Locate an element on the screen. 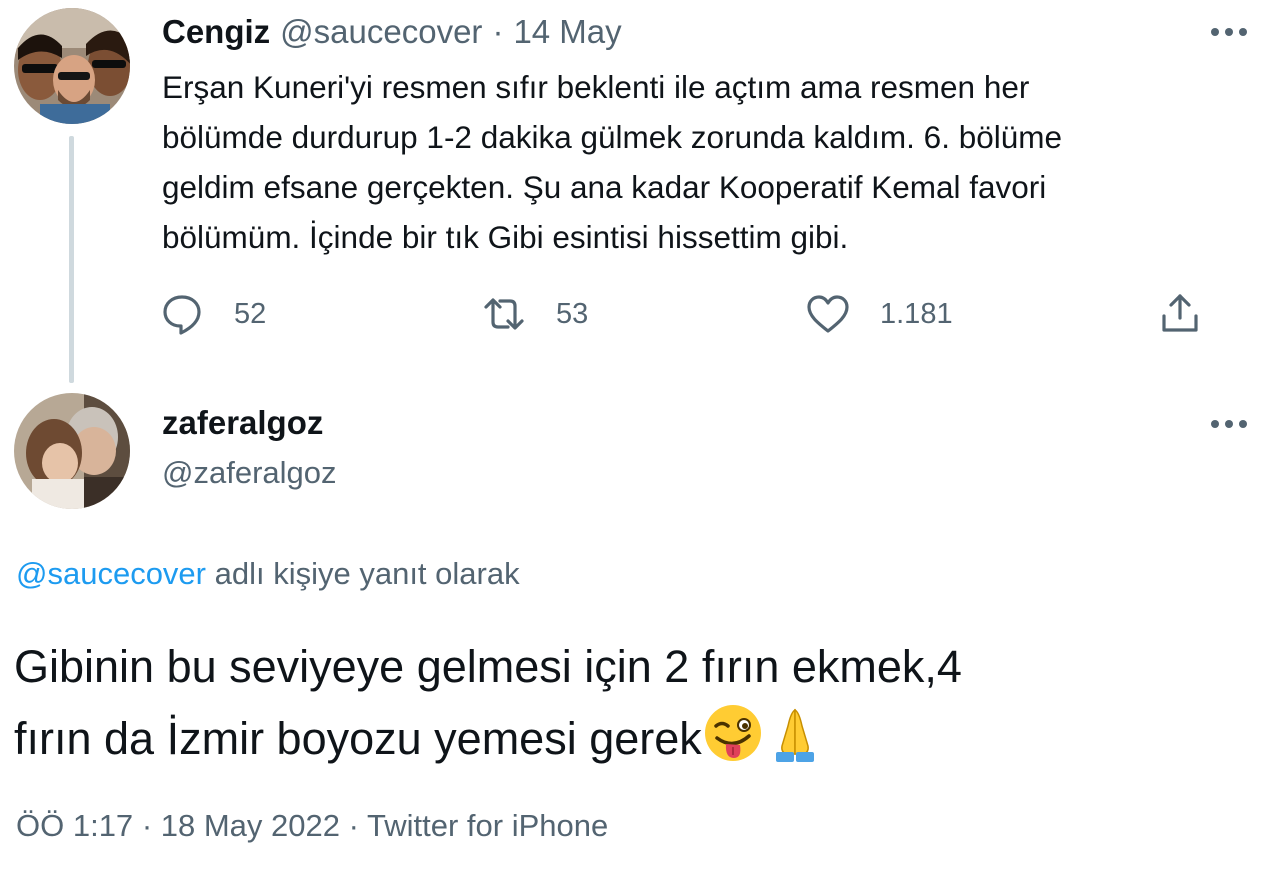 The height and width of the screenshot is (876, 1280). folded-hands-emoji is located at coordinates (795, 733).